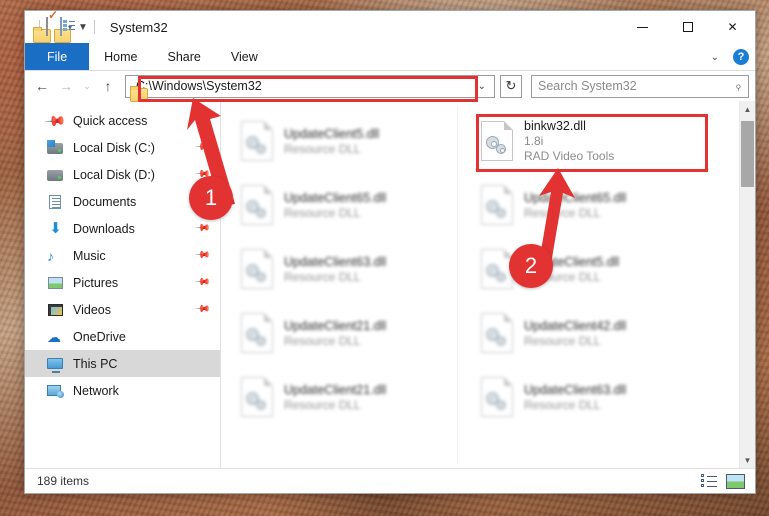 The image size is (769, 516). What do you see at coordinates (63, 481) in the screenshot?
I see `item-count-text: 189 items` at bounding box center [63, 481].